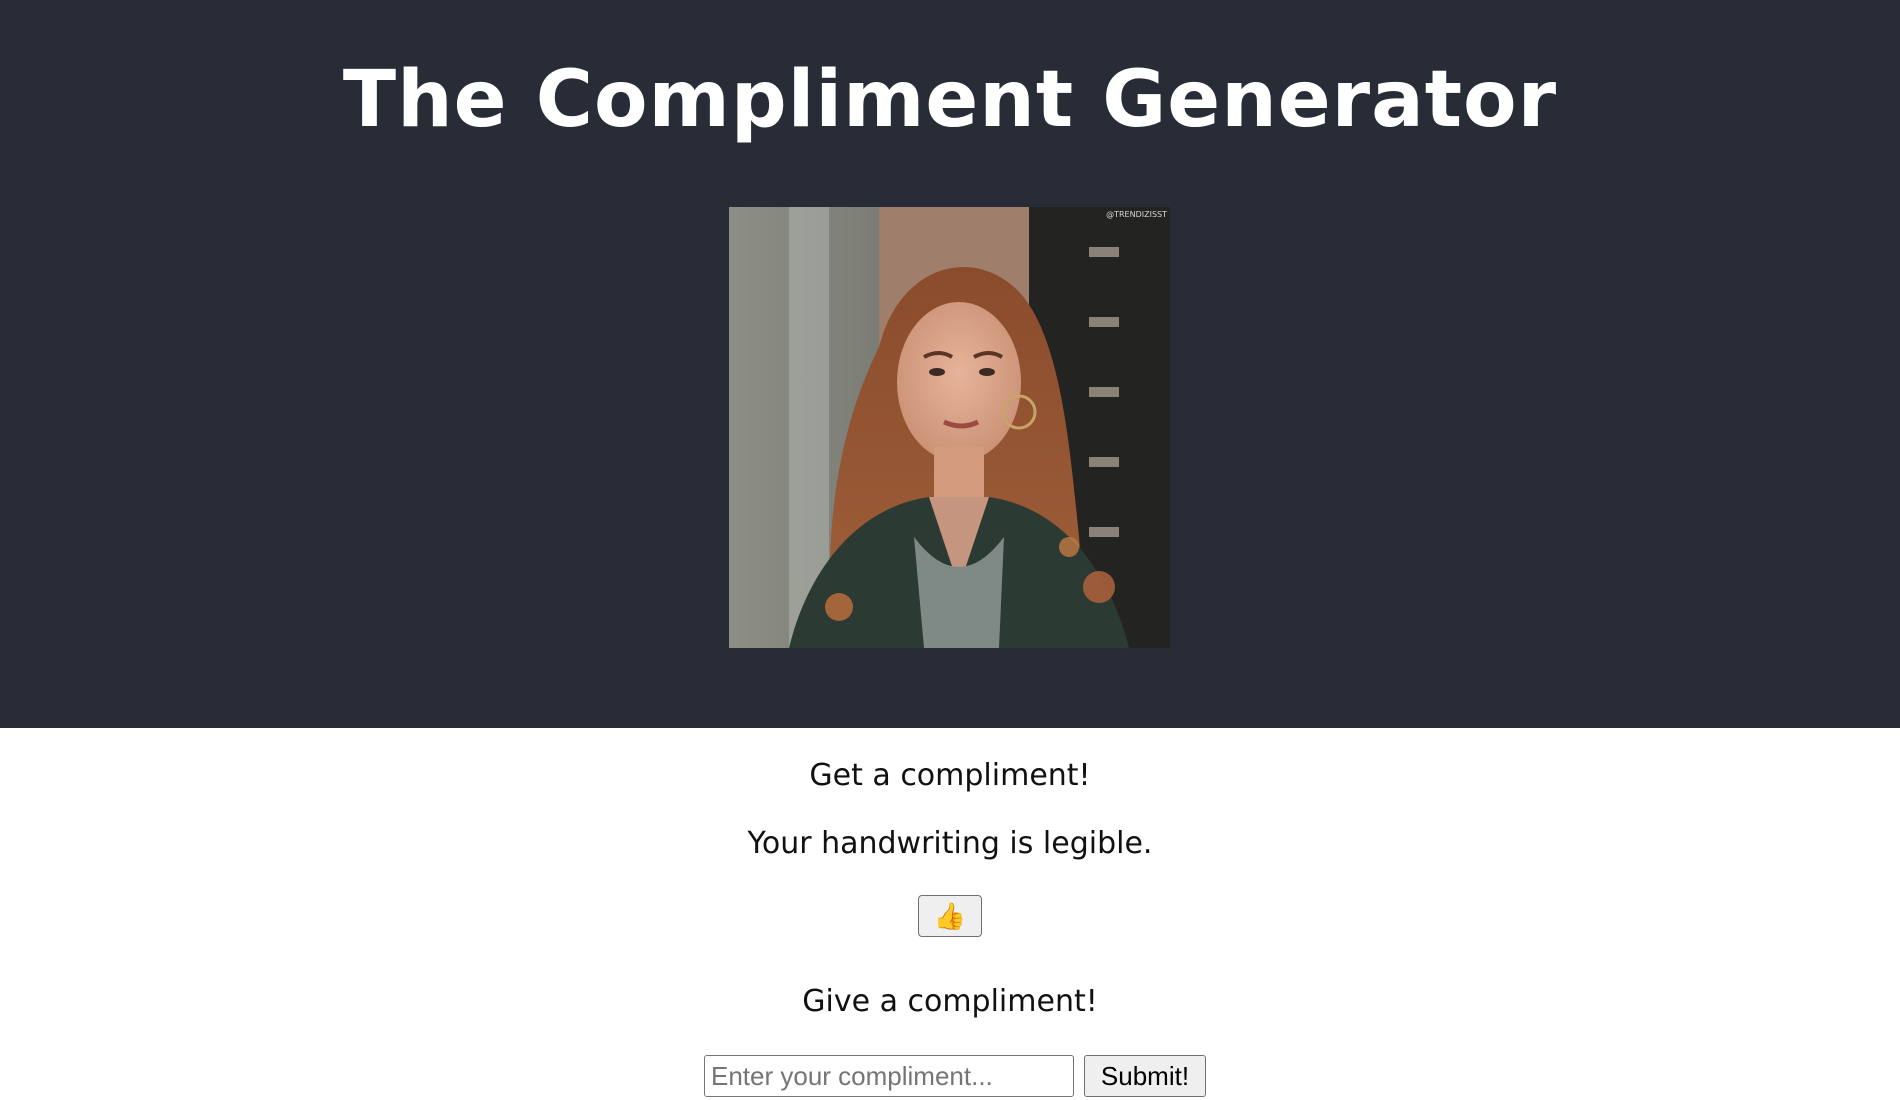 This screenshot has height=1100, width=1900. Describe the element at coordinates (950, 843) in the screenshot. I see `compliment-text: Your handwriting is legible.` at that location.